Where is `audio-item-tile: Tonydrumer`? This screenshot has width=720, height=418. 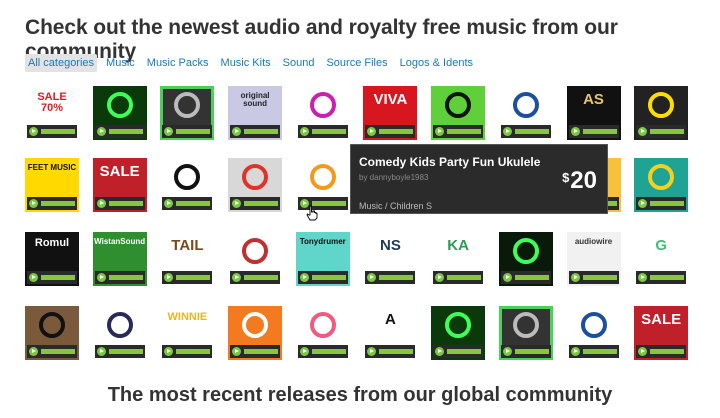
audio-item-tile: Tonydrumer is located at coordinates (322, 259).